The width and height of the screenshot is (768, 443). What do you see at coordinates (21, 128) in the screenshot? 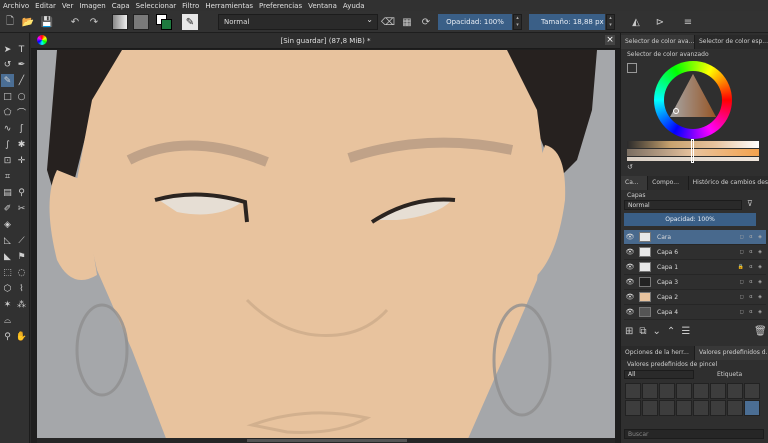
I see `freehand-path-icon: ʃ` at bounding box center [21, 128].